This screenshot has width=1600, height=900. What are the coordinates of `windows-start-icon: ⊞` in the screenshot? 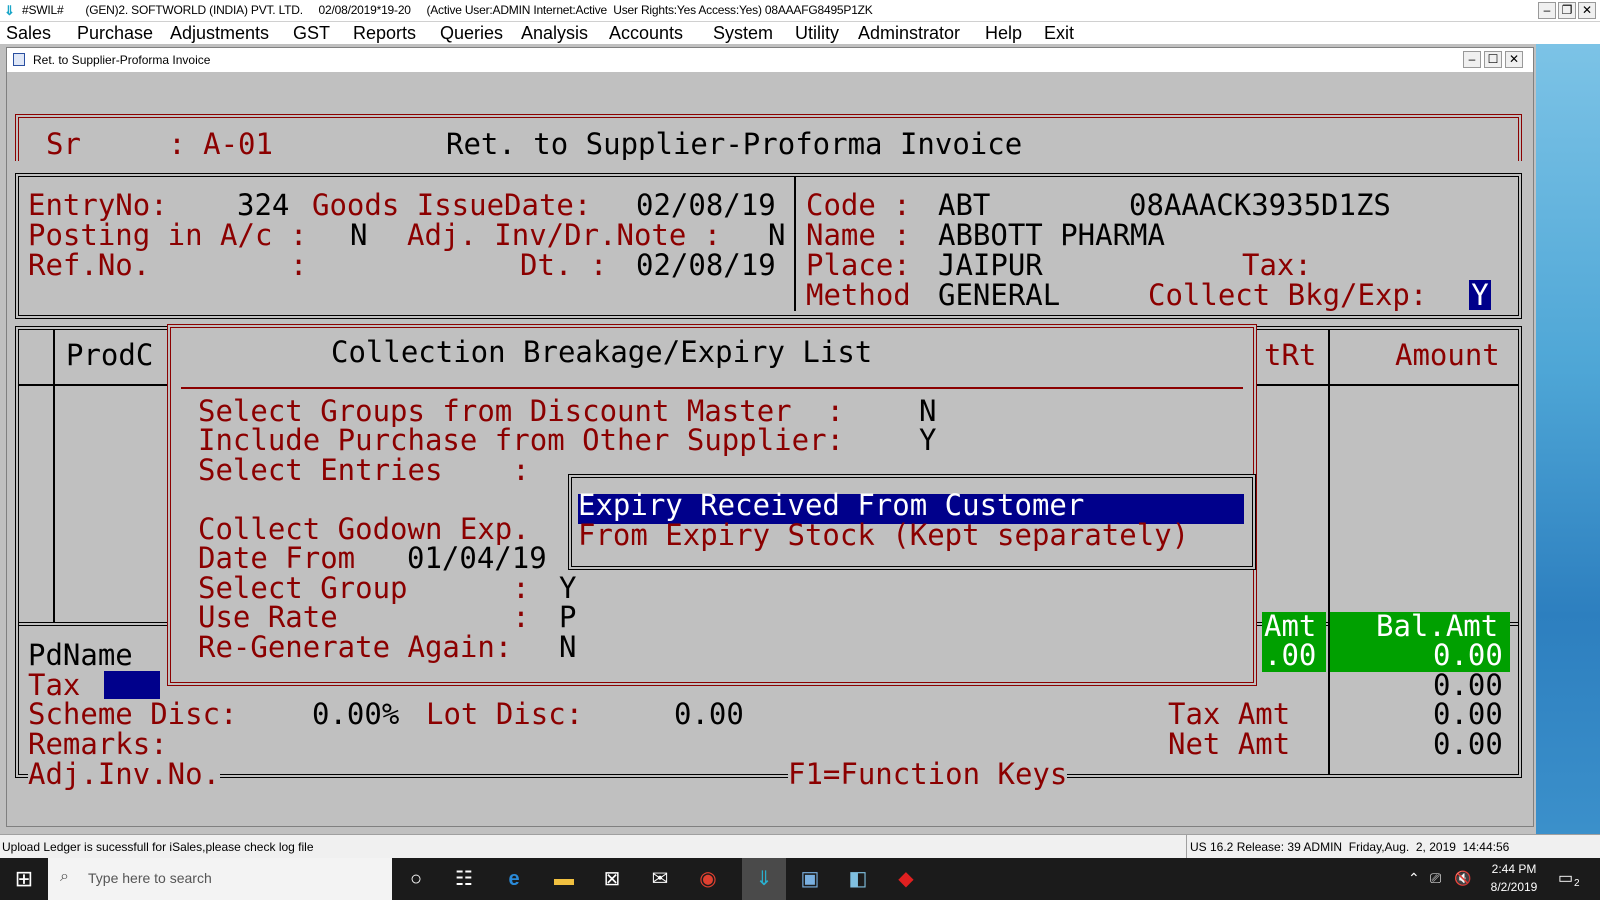 It's located at (24, 879).